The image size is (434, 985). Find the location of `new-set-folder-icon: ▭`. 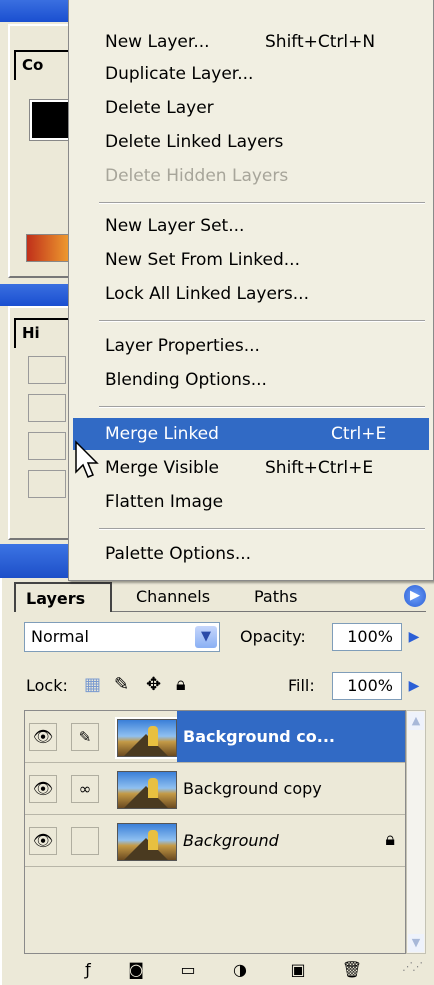

new-set-folder-icon: ▭ is located at coordinates (188, 970).